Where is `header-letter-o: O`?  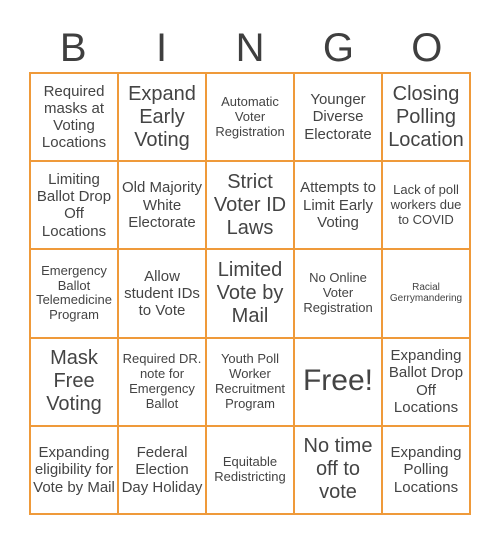 header-letter-o: O is located at coordinates (427, 48).